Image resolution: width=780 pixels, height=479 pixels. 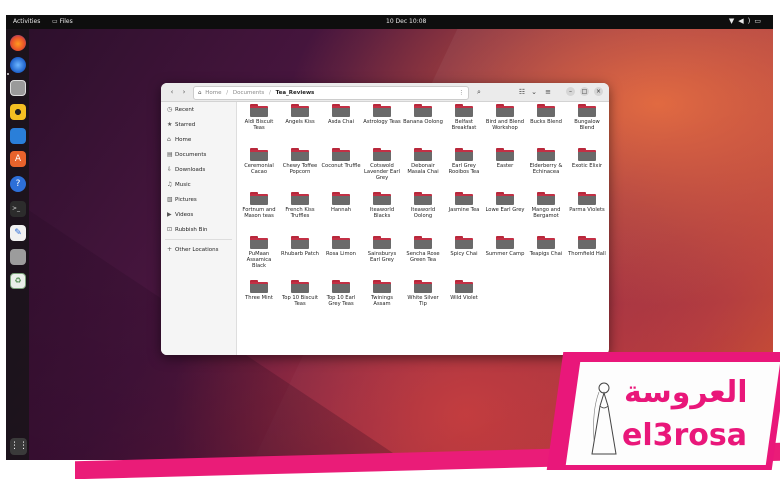 I want to click on folder-item: French Kiss Truffles, so click(x=300, y=205).